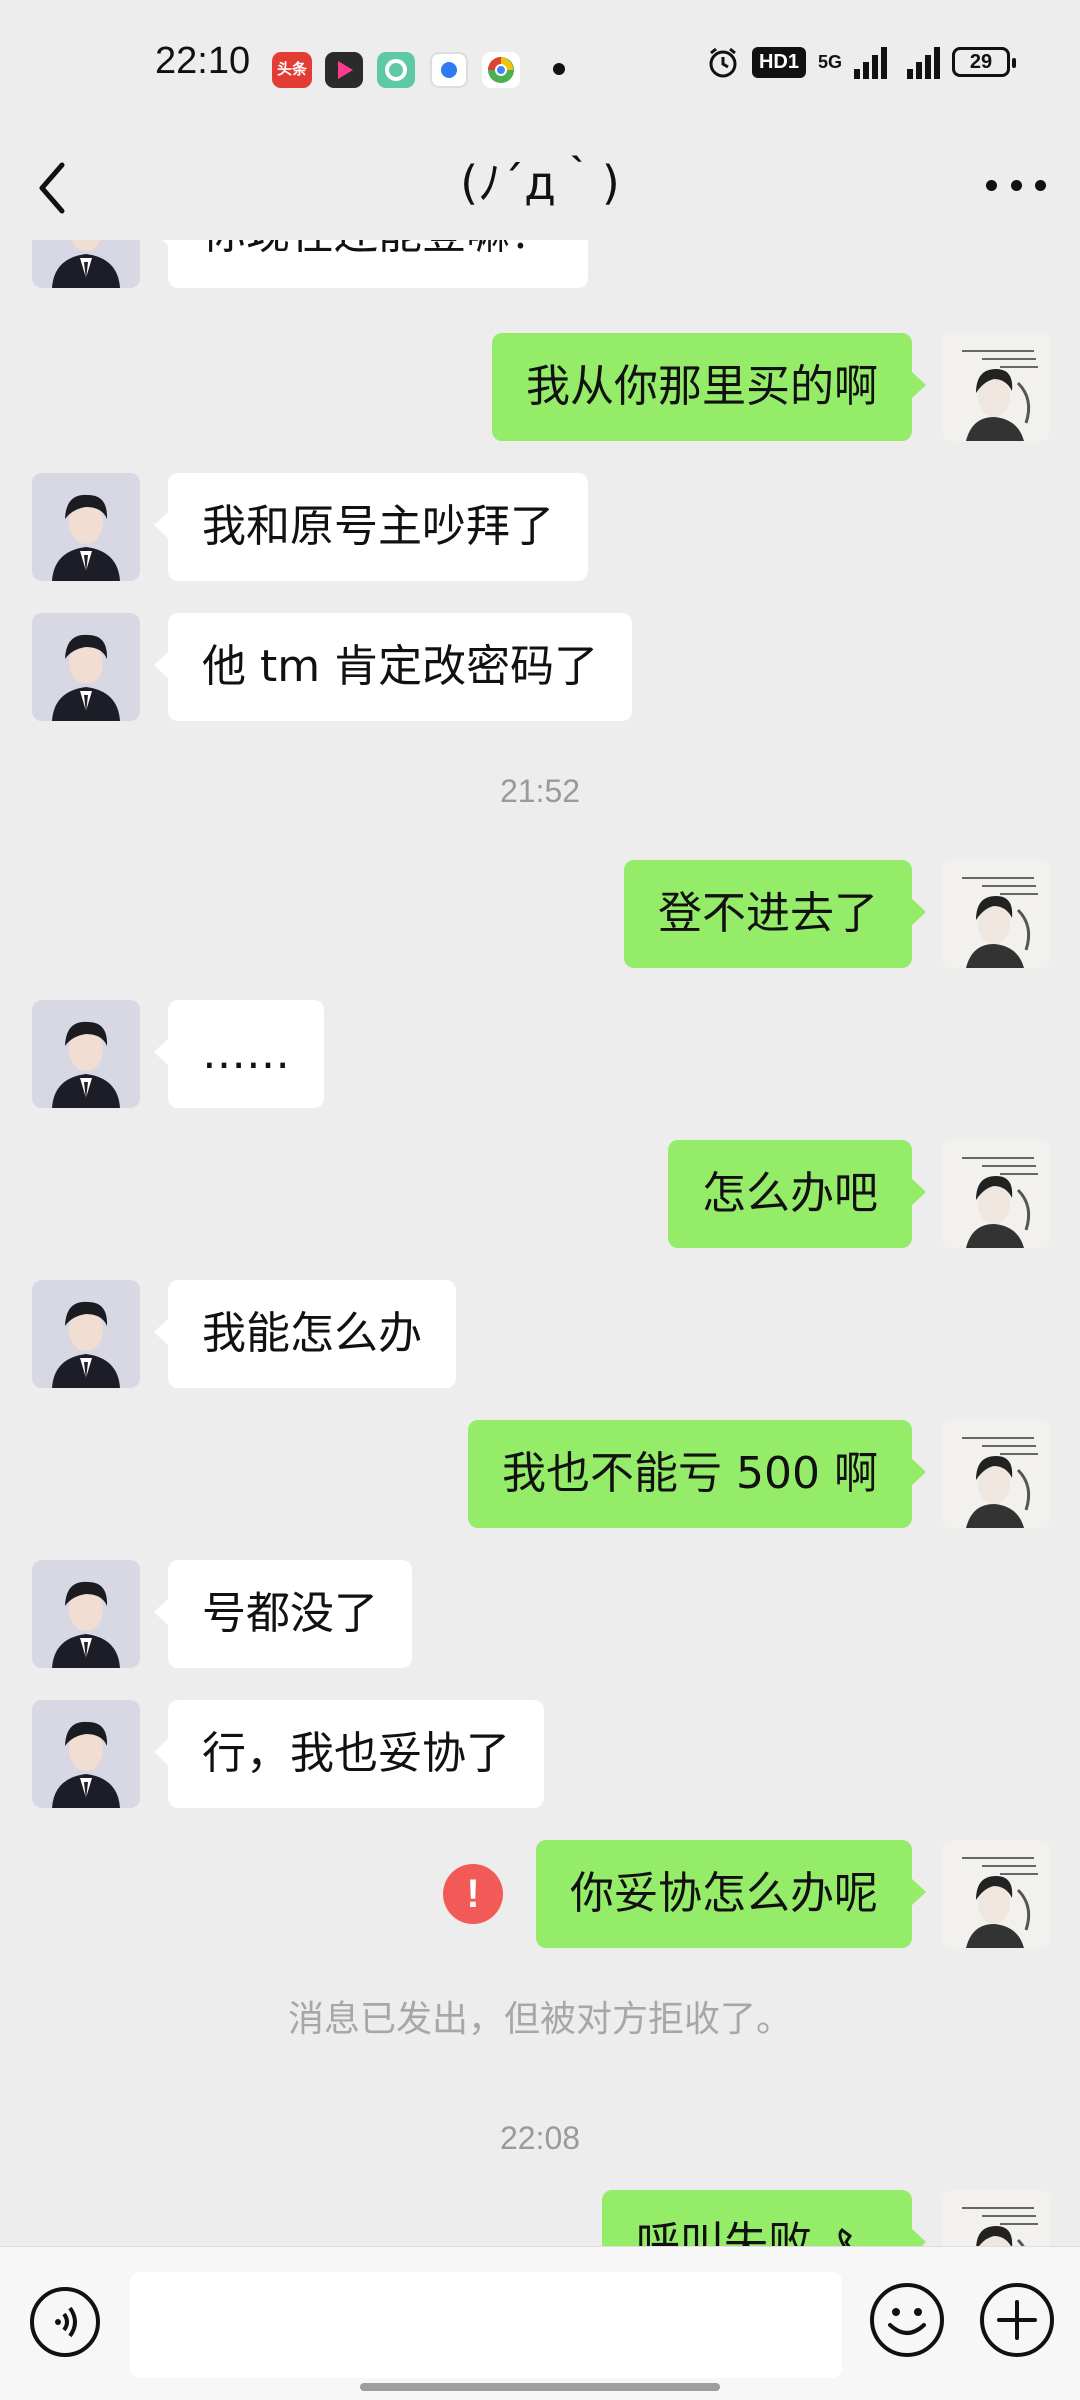  What do you see at coordinates (540, 2387) in the screenshot?
I see `home-indicator` at bounding box center [540, 2387].